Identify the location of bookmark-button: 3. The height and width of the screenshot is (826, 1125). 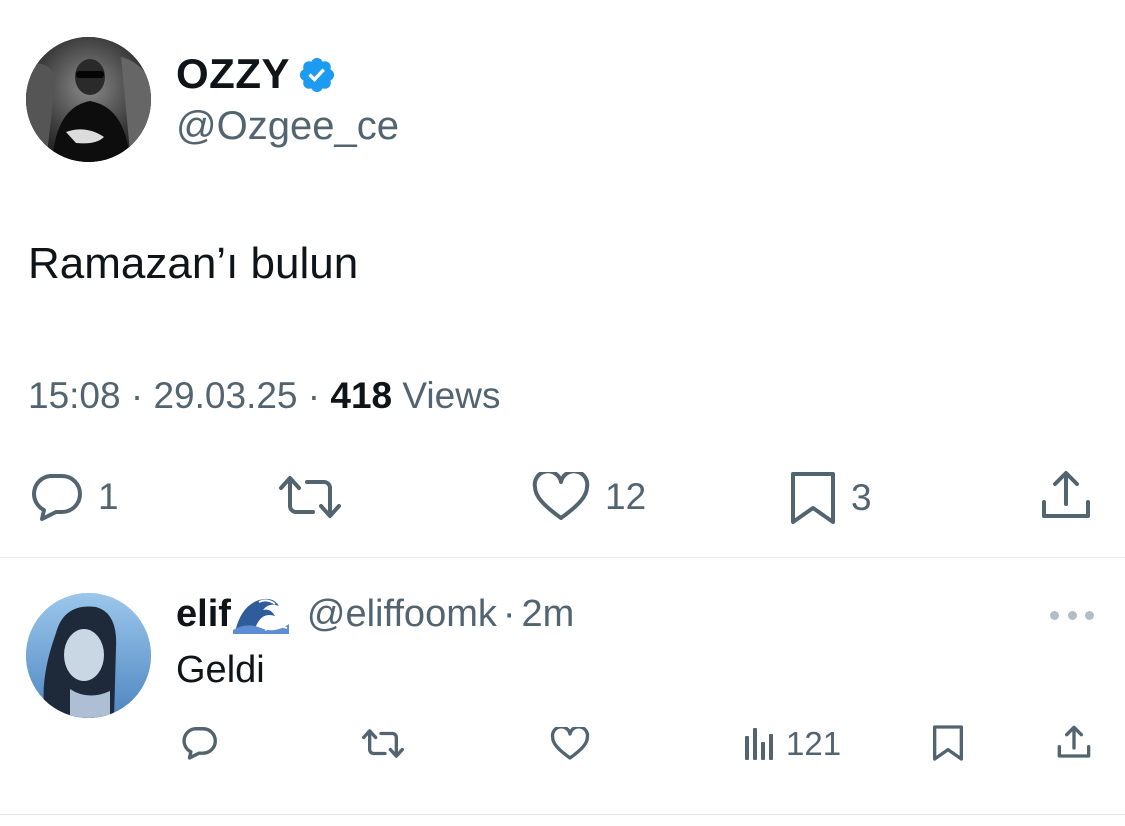
(830, 498).